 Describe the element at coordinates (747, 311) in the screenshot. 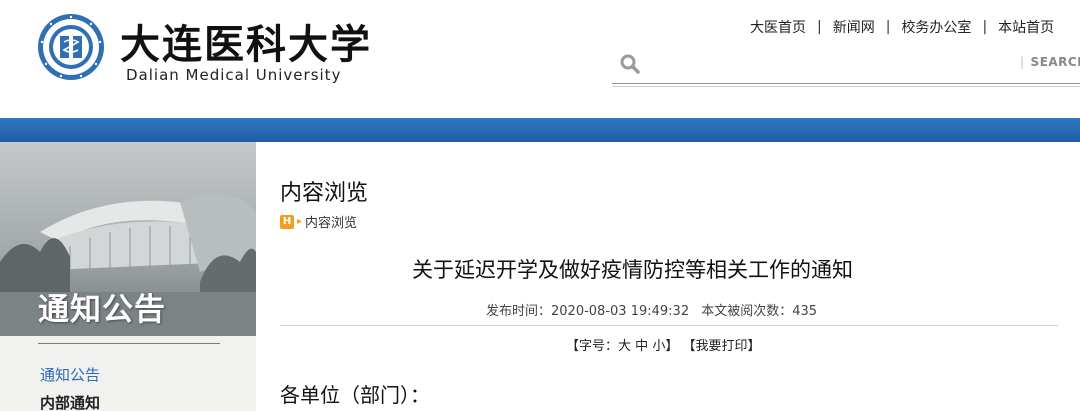

I see `view-count-label: 本文被阅次数：` at that location.